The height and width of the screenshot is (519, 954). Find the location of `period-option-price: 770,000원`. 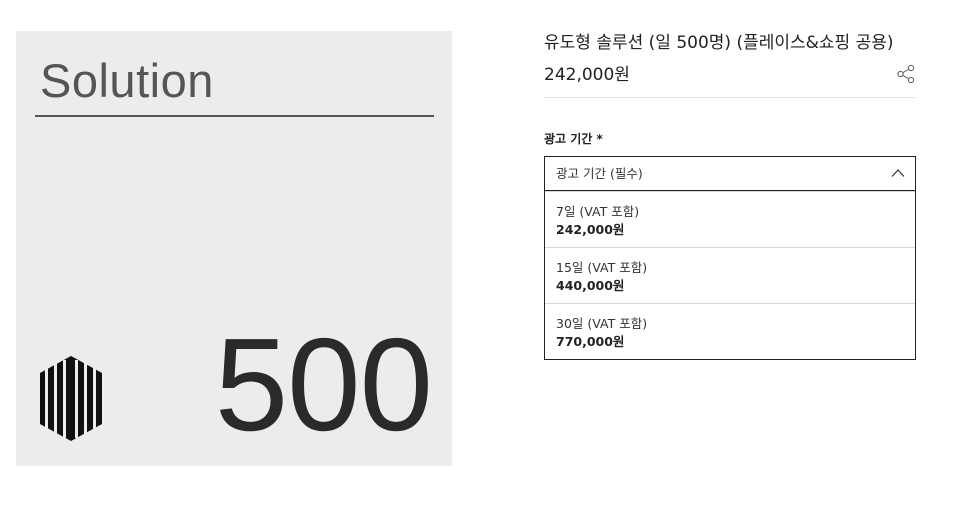

period-option-price: 770,000원 is located at coordinates (590, 341).